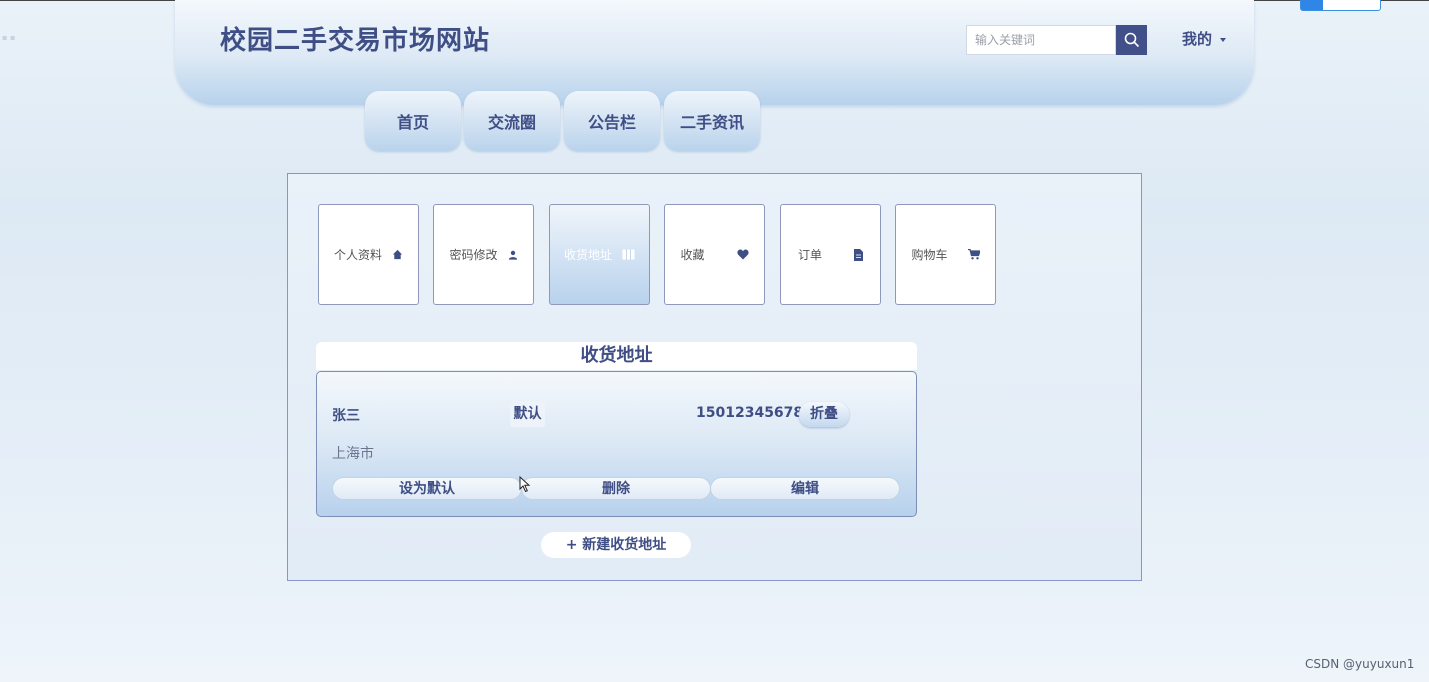 Image resolution: width=1429 pixels, height=682 pixels. What do you see at coordinates (858, 254) in the screenshot?
I see `document-icon` at bounding box center [858, 254].